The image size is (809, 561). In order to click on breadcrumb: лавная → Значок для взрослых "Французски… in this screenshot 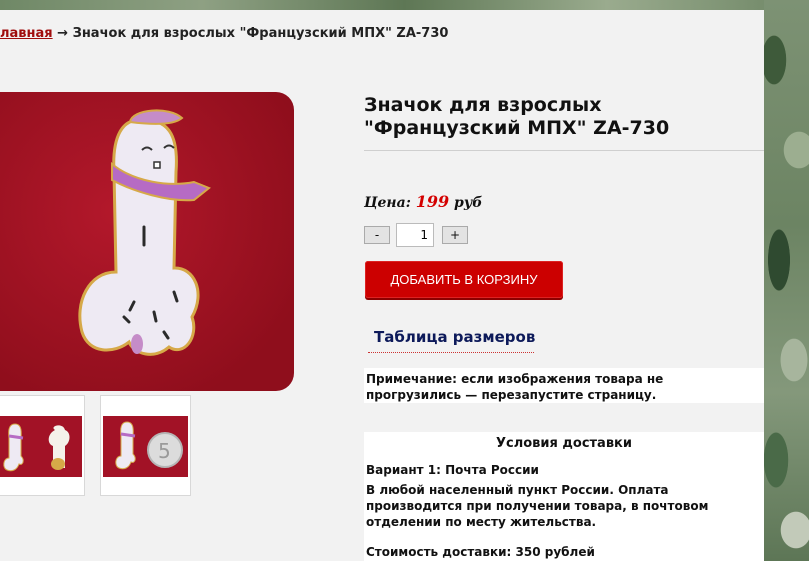, I will do `click(224, 33)`.